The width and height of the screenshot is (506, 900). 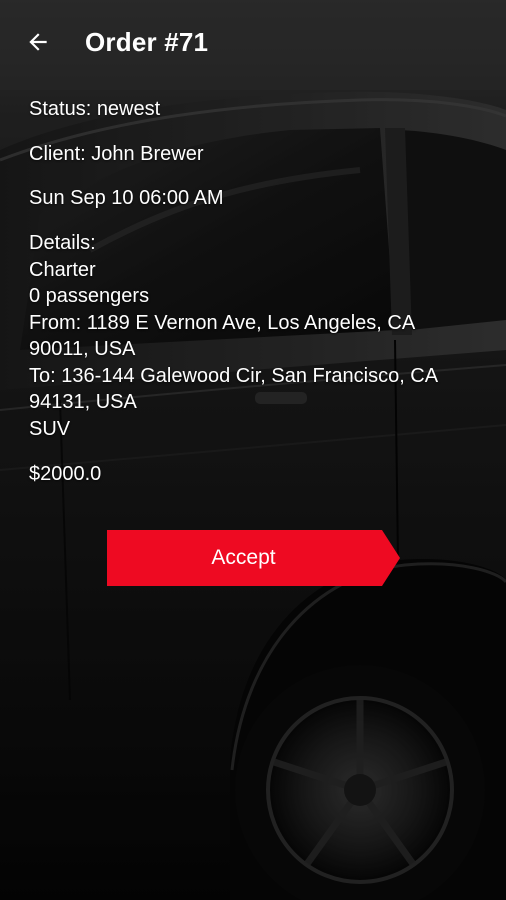 What do you see at coordinates (147, 42) in the screenshot?
I see `page-title: Order #71` at bounding box center [147, 42].